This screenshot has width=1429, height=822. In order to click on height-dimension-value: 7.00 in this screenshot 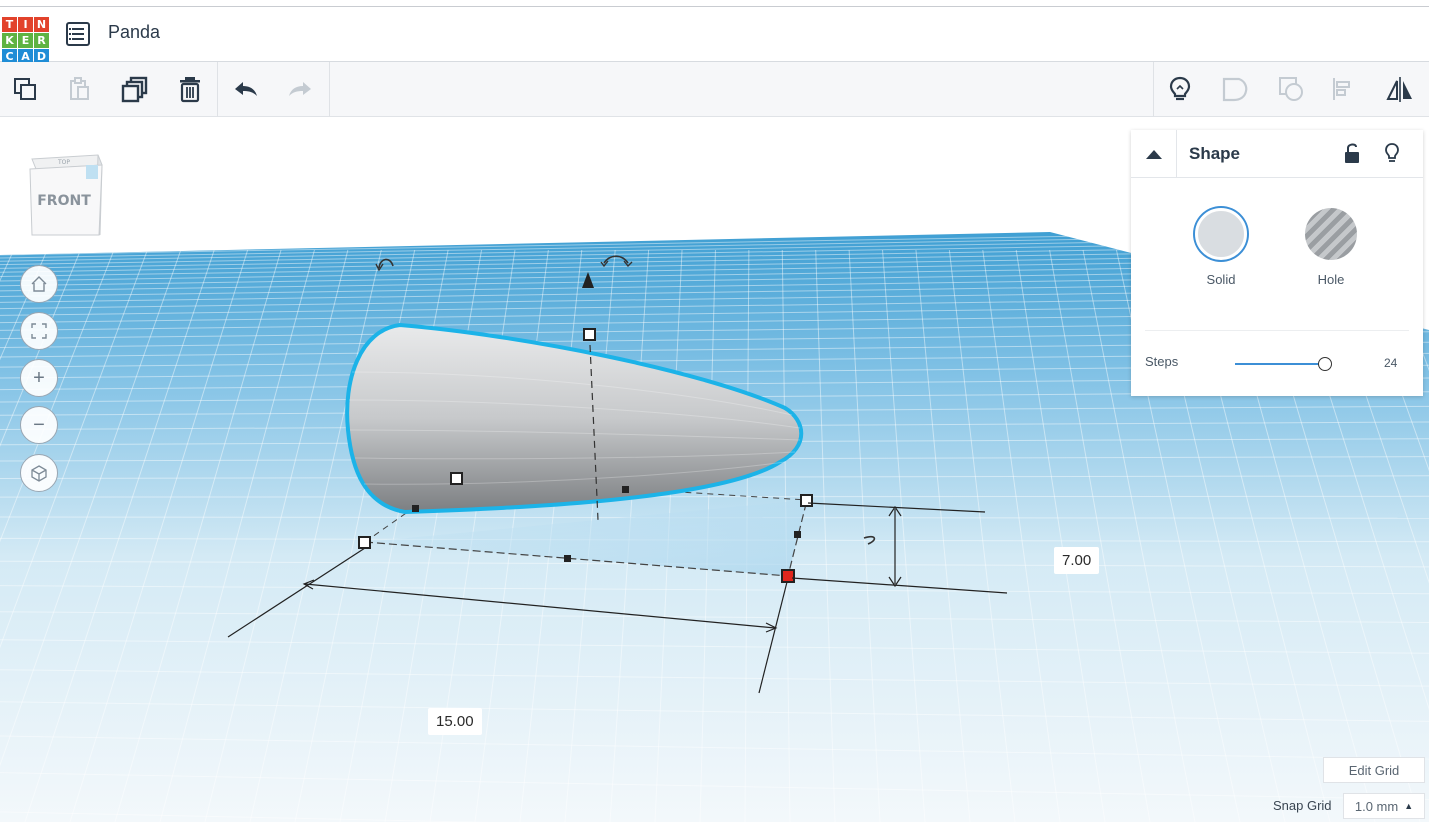, I will do `click(1077, 560)`.